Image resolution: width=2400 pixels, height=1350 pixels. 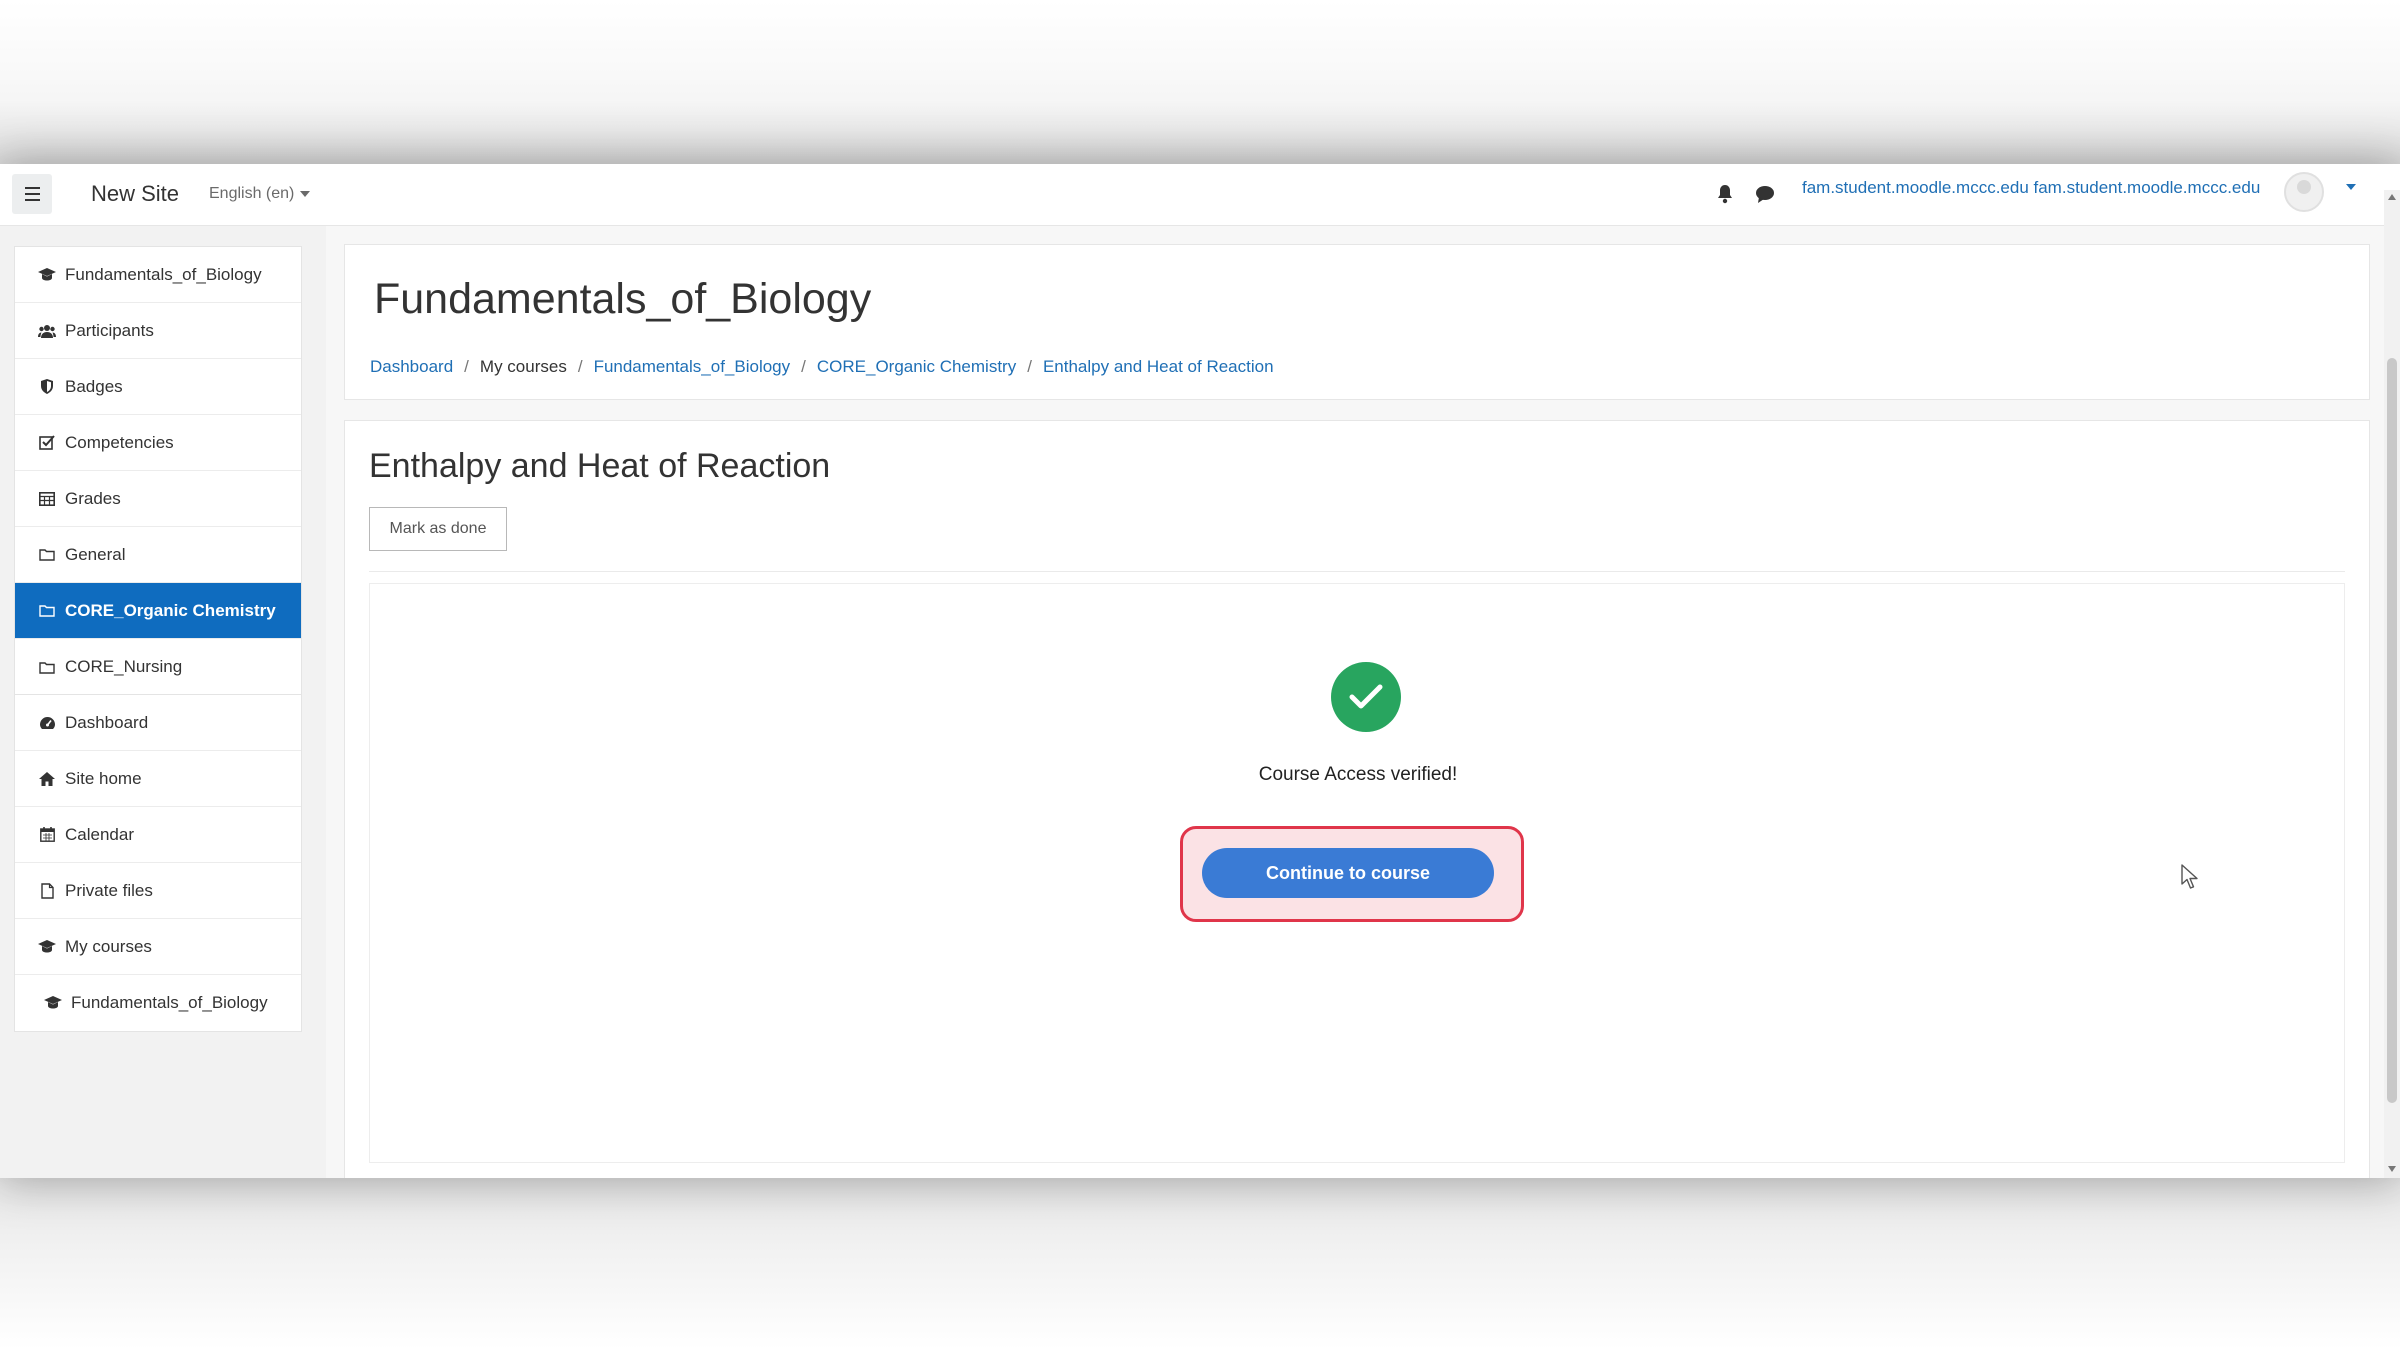 I want to click on avatar, so click(x=2304, y=192).